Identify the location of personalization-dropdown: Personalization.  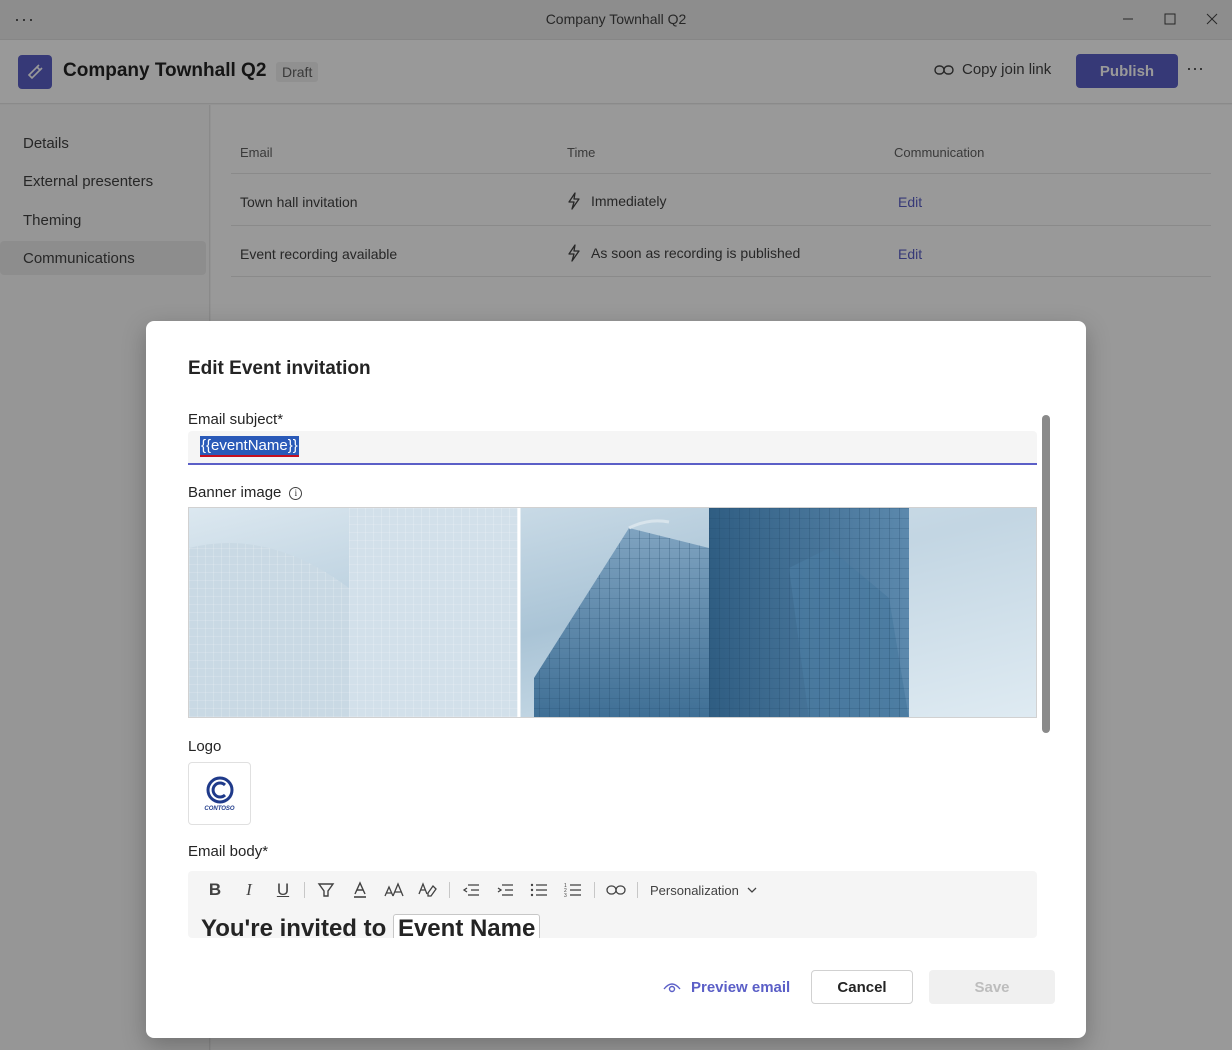
(703, 890).